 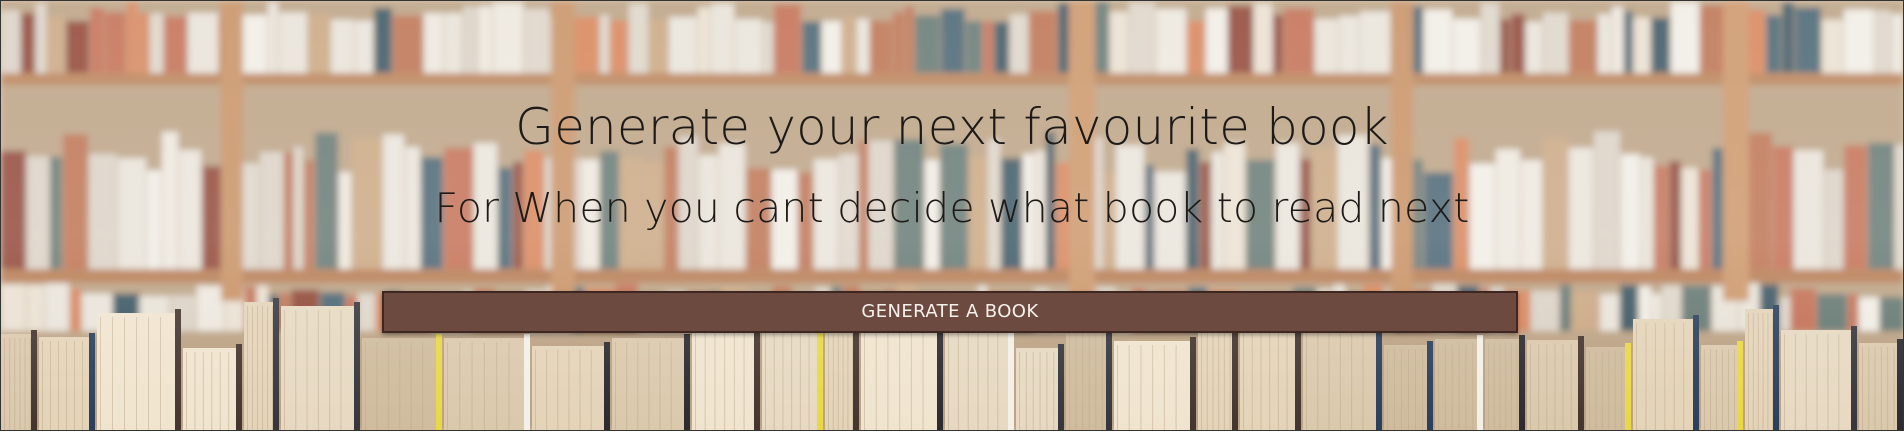 What do you see at coordinates (952, 127) in the screenshot?
I see `hero-title: Generate your next favourite book` at bounding box center [952, 127].